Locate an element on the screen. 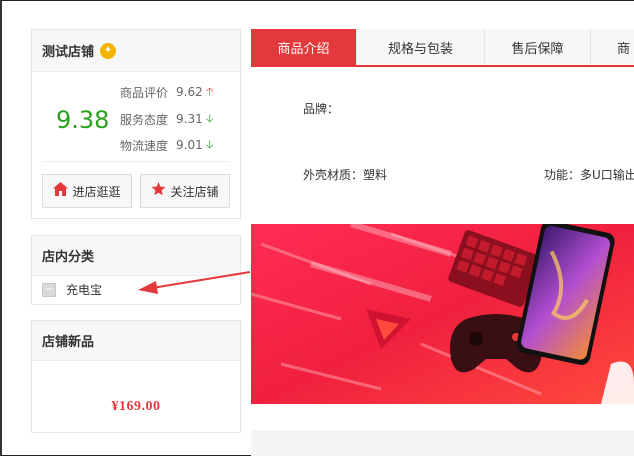  tab-specs-packaging: 规格与包装 is located at coordinates (421, 47).